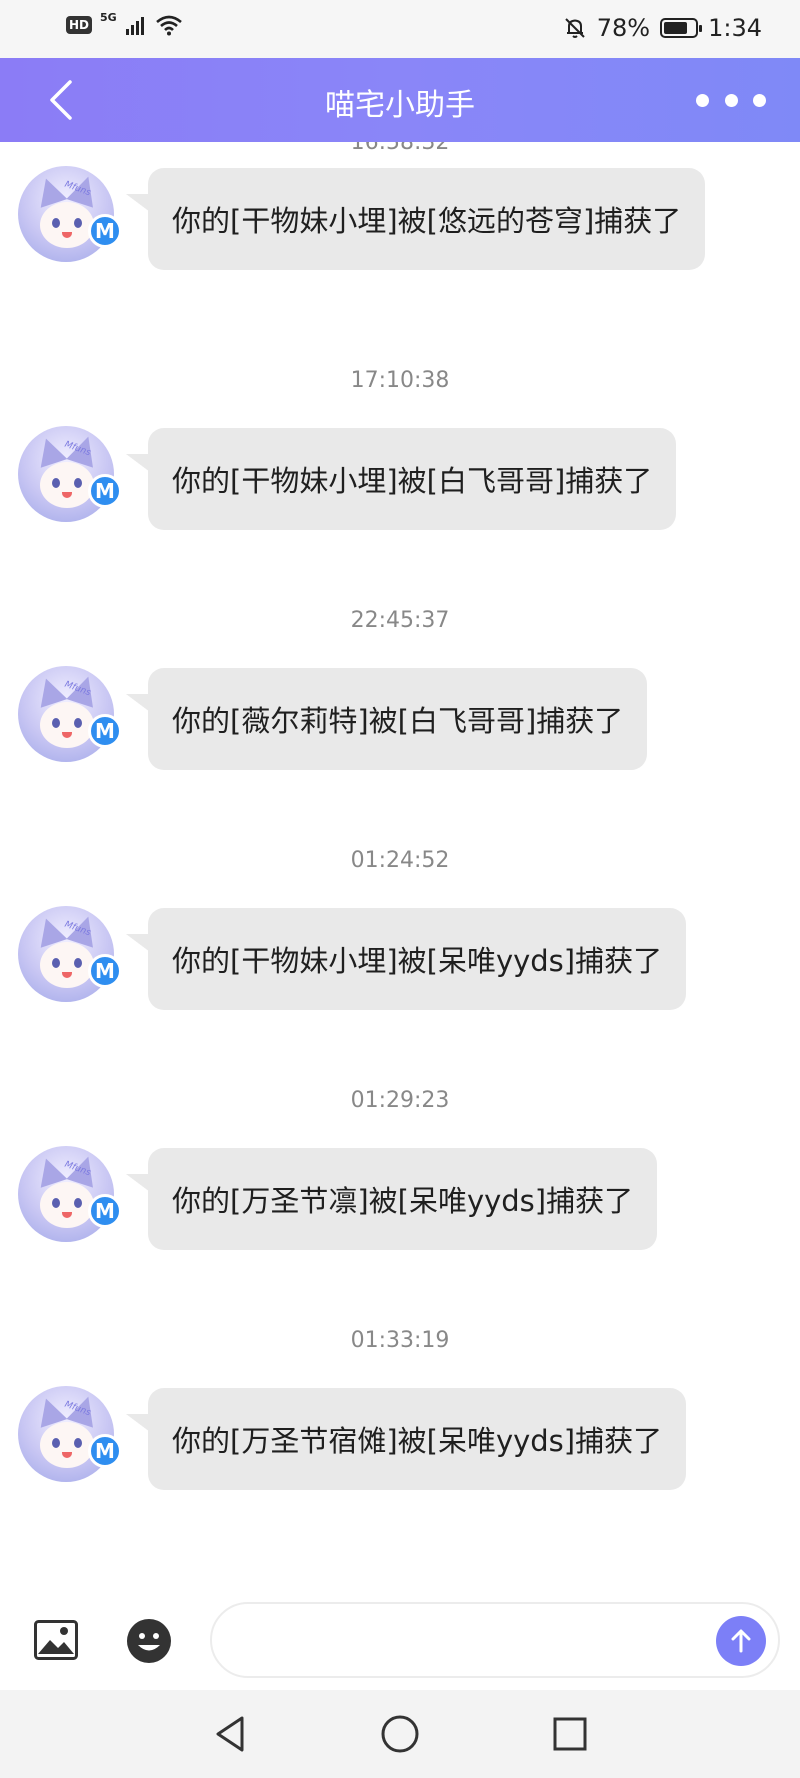 This screenshot has width=800, height=1778. Describe the element at coordinates (401, 479) in the screenshot. I see `message-bubble: 你的[干物妹小埋]被[白飞哥哥]捕获了` at that location.